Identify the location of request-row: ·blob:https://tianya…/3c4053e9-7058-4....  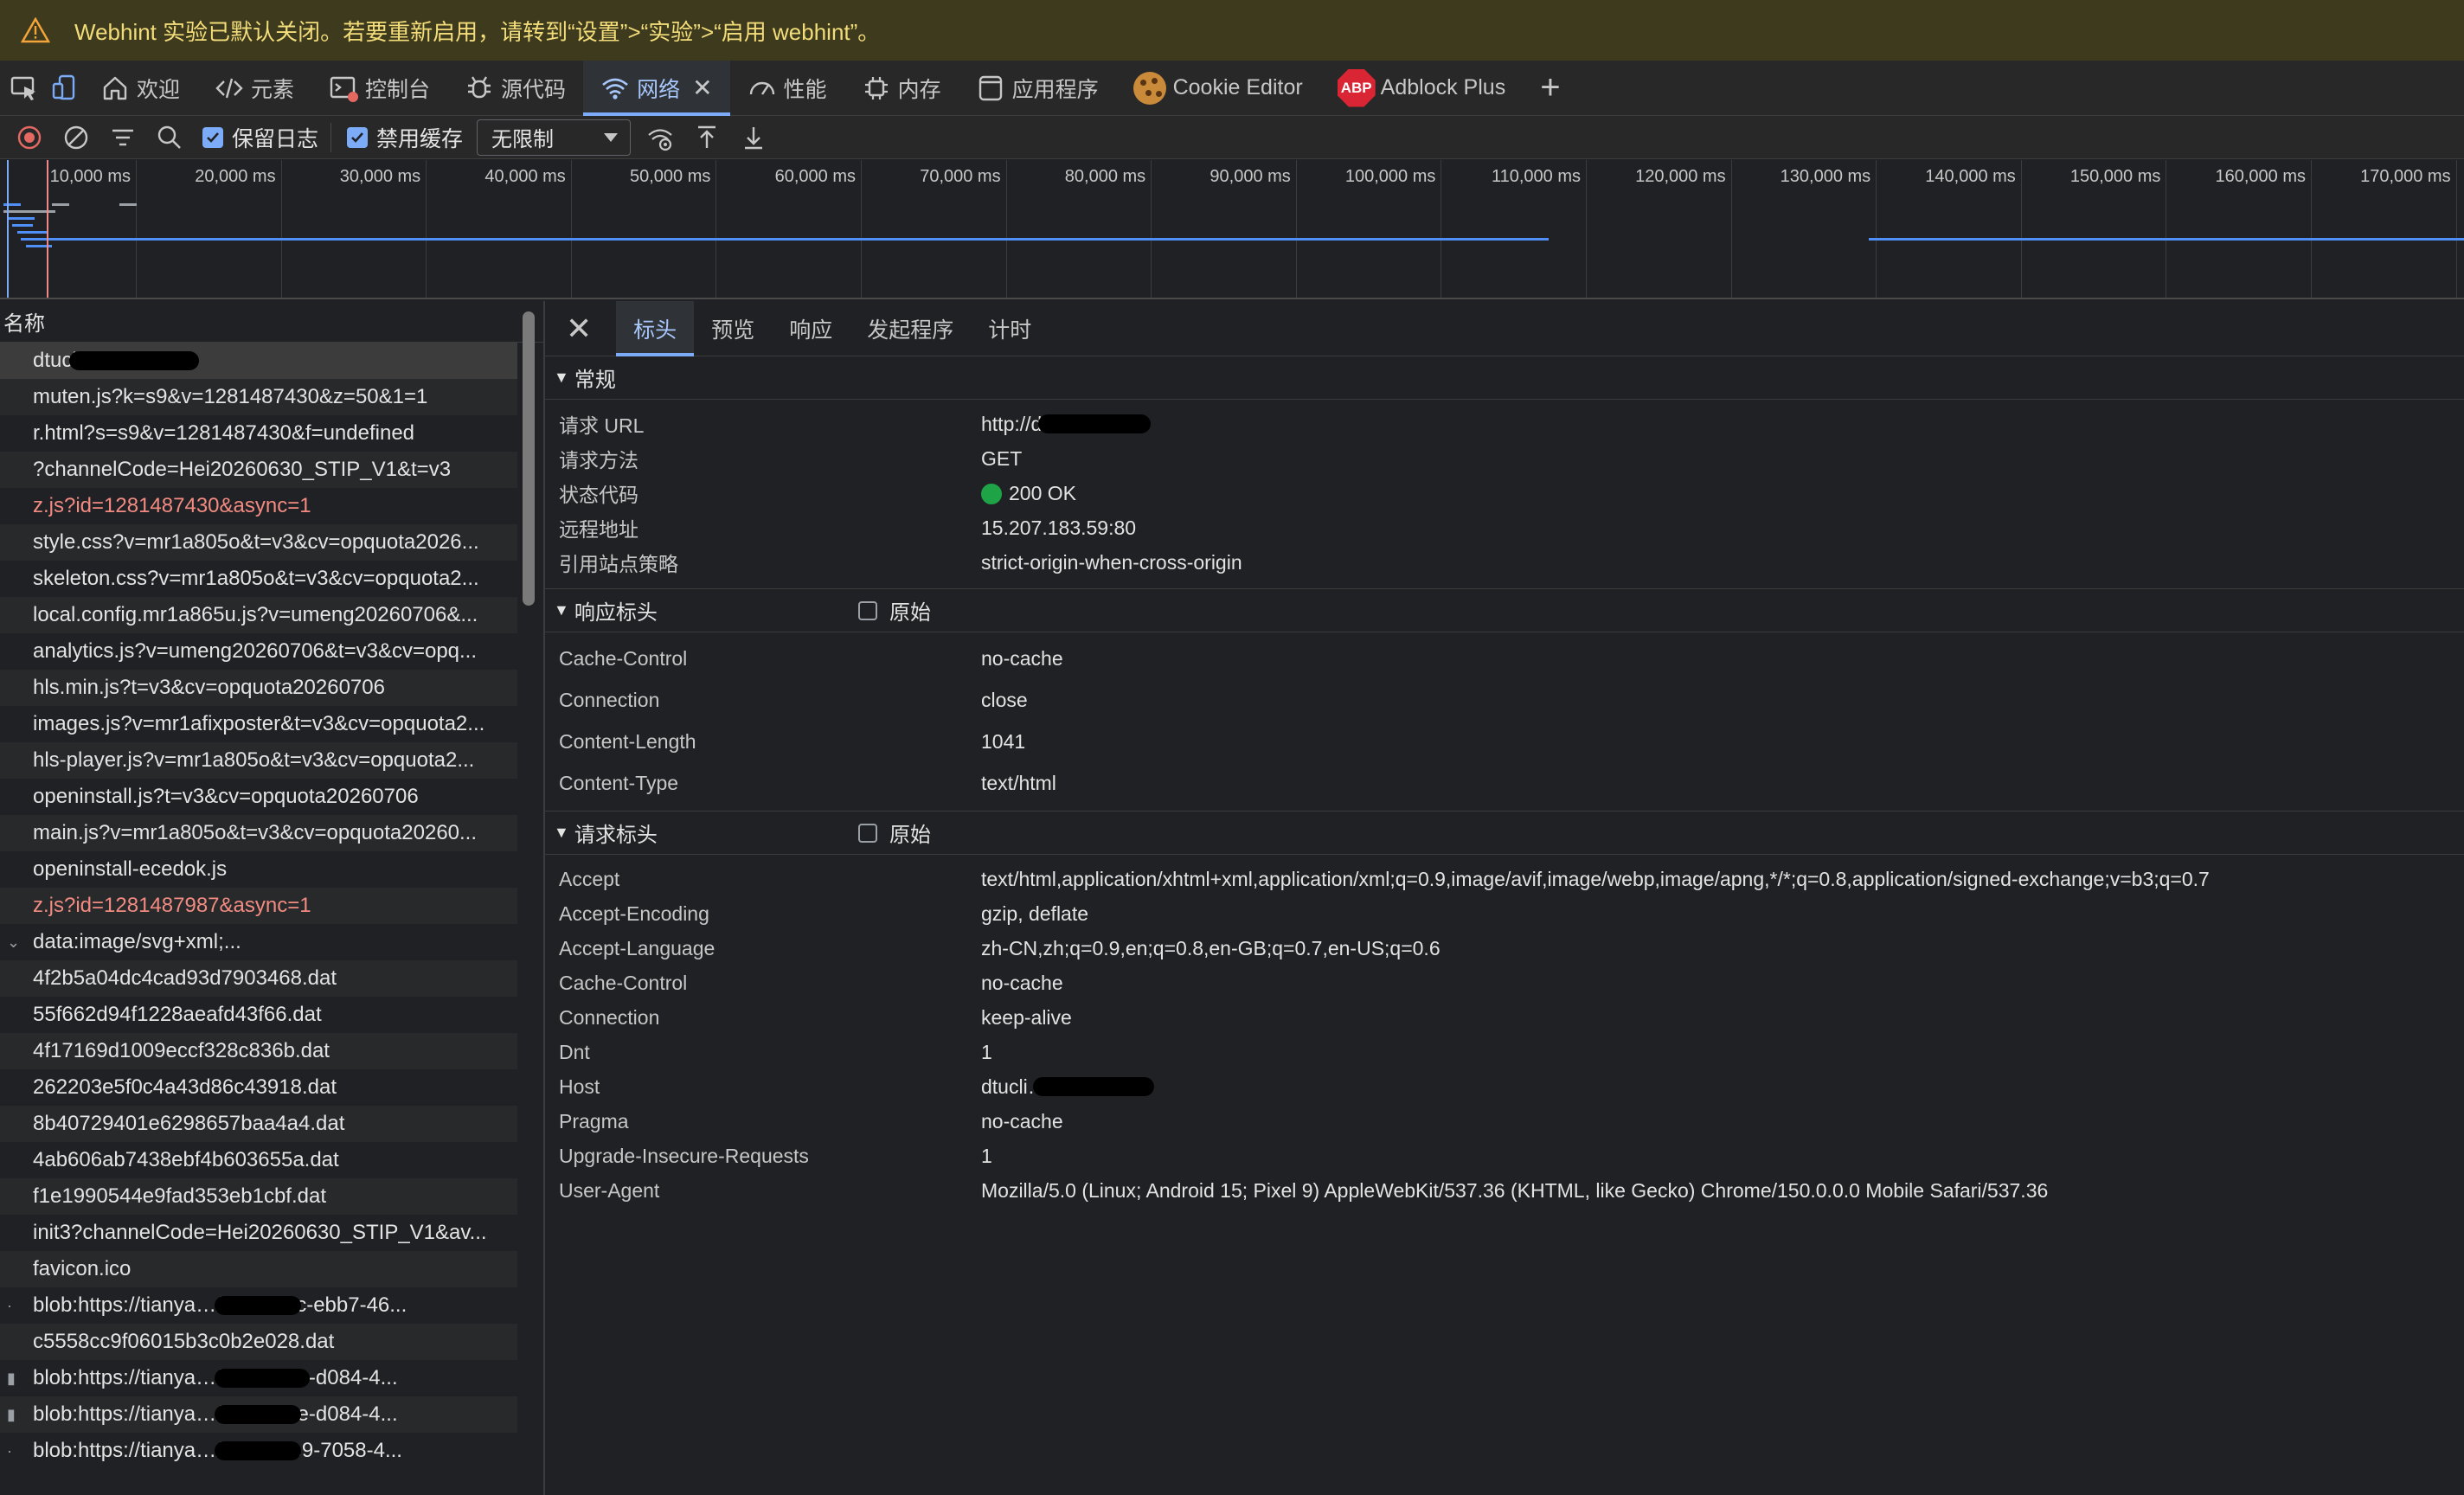
(258, 1451).